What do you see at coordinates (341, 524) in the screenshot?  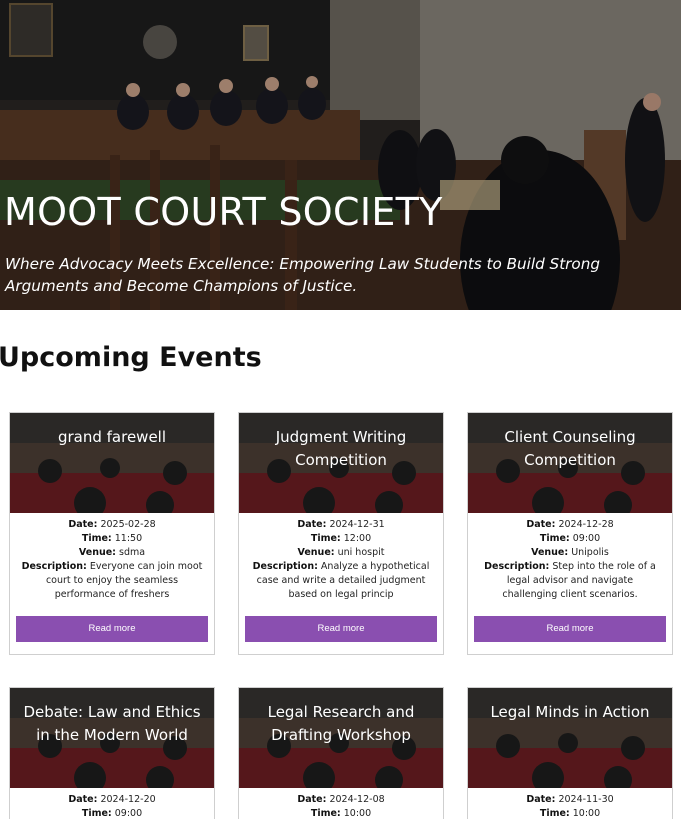 I see `event-date: Date: 2024-12-31` at bounding box center [341, 524].